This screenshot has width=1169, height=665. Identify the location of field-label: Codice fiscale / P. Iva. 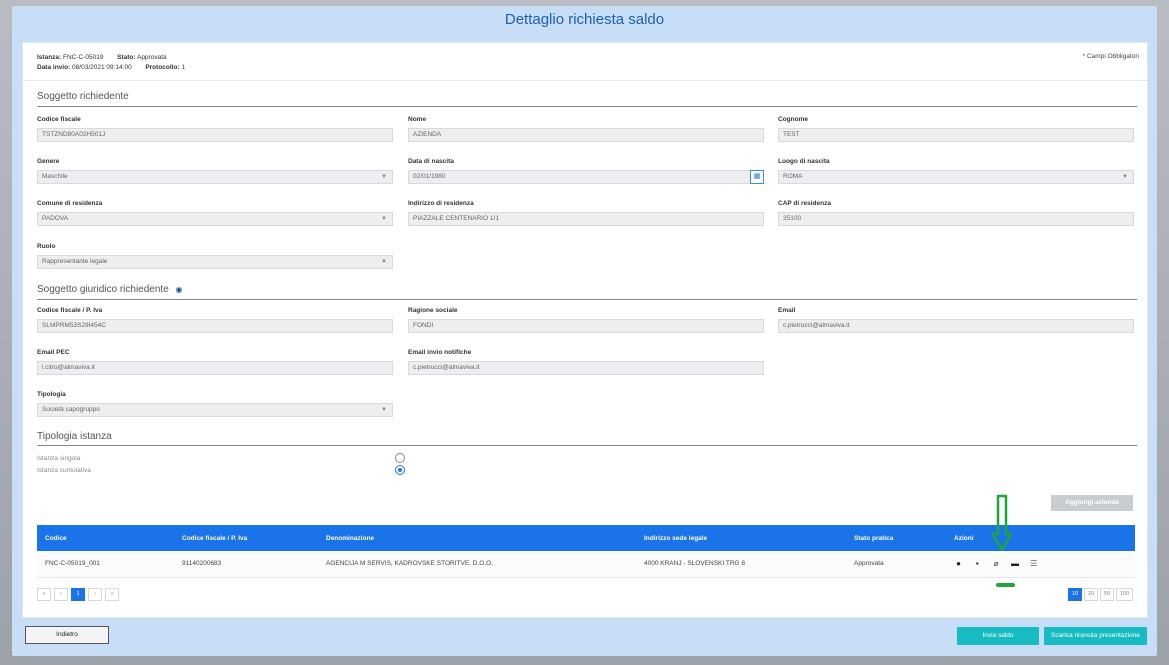
(70, 310).